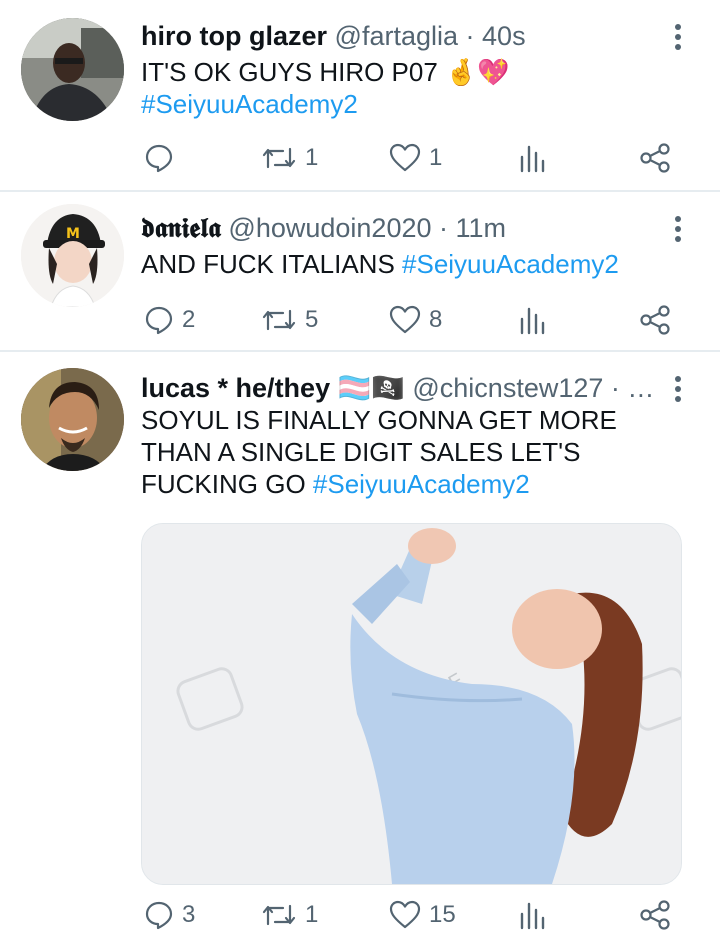  I want to click on like-button: 1, so click(415, 158).